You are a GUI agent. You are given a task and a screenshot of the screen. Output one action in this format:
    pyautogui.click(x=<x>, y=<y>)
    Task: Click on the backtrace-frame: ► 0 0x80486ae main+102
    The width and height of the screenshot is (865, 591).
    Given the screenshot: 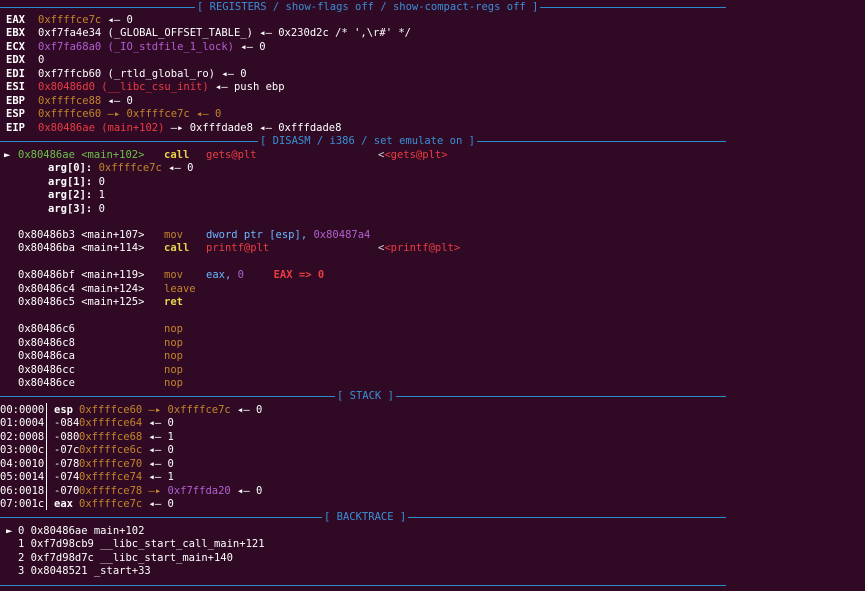 What is the action you would take?
    pyautogui.click(x=75, y=531)
    